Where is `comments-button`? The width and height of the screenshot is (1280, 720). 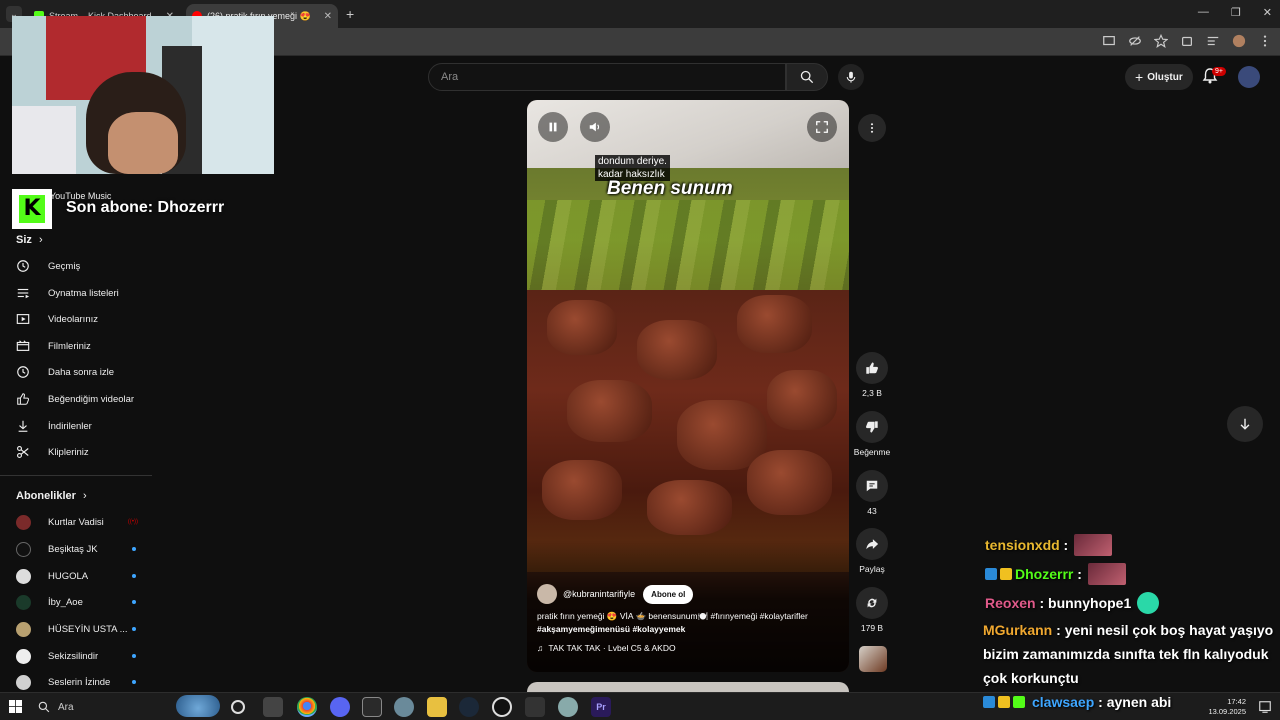
comments-button is located at coordinates (872, 486).